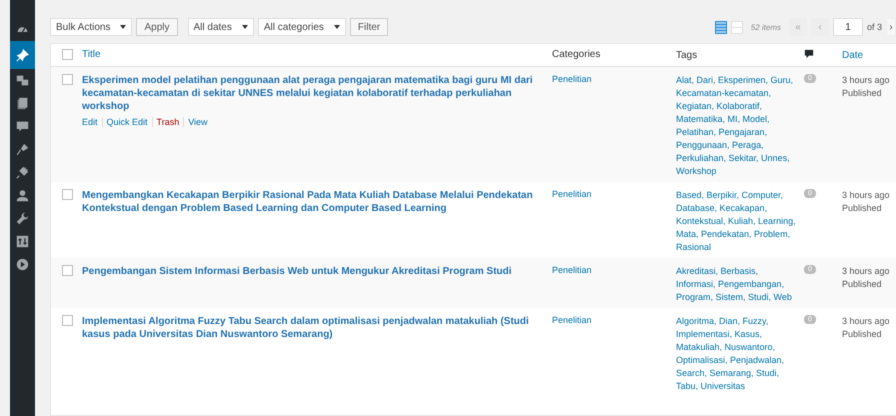  I want to click on items-count: 52 items, so click(765, 27).